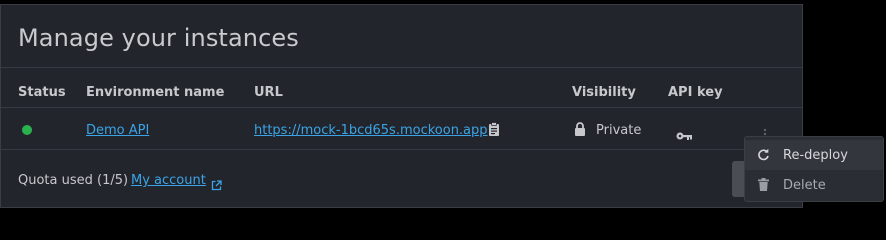 The height and width of the screenshot is (240, 886). Describe the element at coordinates (117, 130) in the screenshot. I see `environment-name-link: Demo API` at that location.